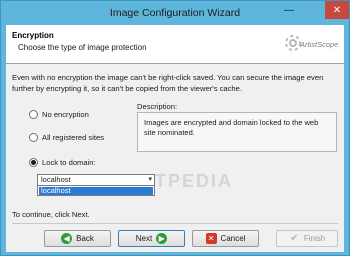 The height and width of the screenshot is (256, 350). I want to click on chevron-down-icon: ▾, so click(150, 180).